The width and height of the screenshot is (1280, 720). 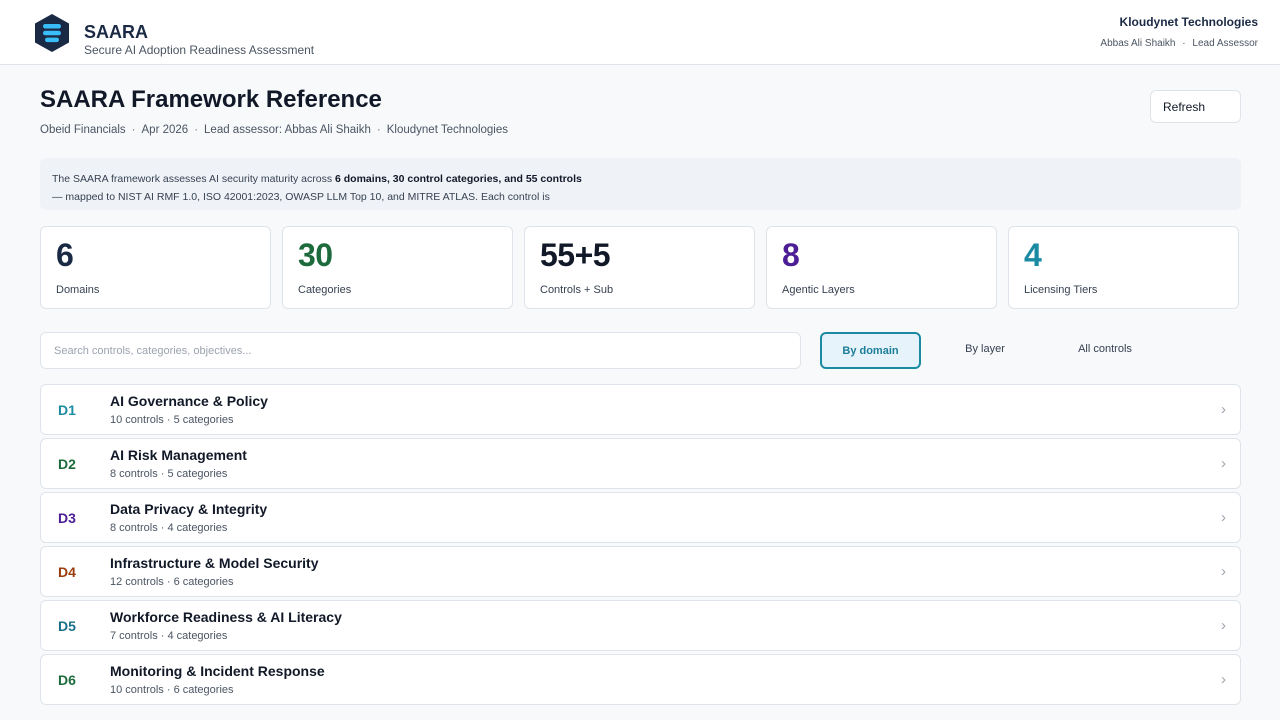 I want to click on organization-name: Kloudynet Technologies, so click(x=1188, y=22).